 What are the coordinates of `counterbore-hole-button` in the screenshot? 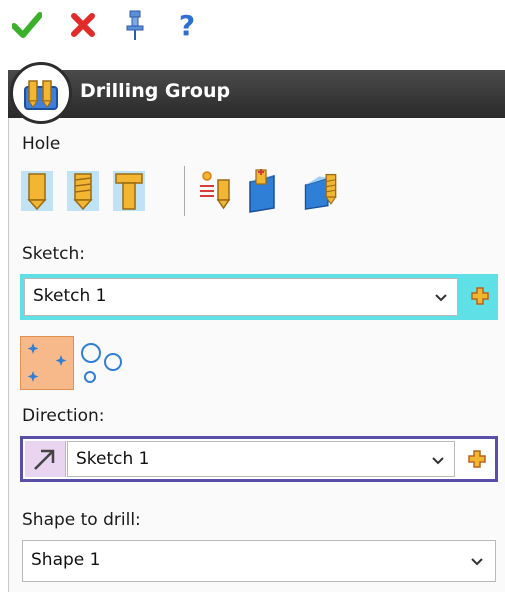 It's located at (129, 191).